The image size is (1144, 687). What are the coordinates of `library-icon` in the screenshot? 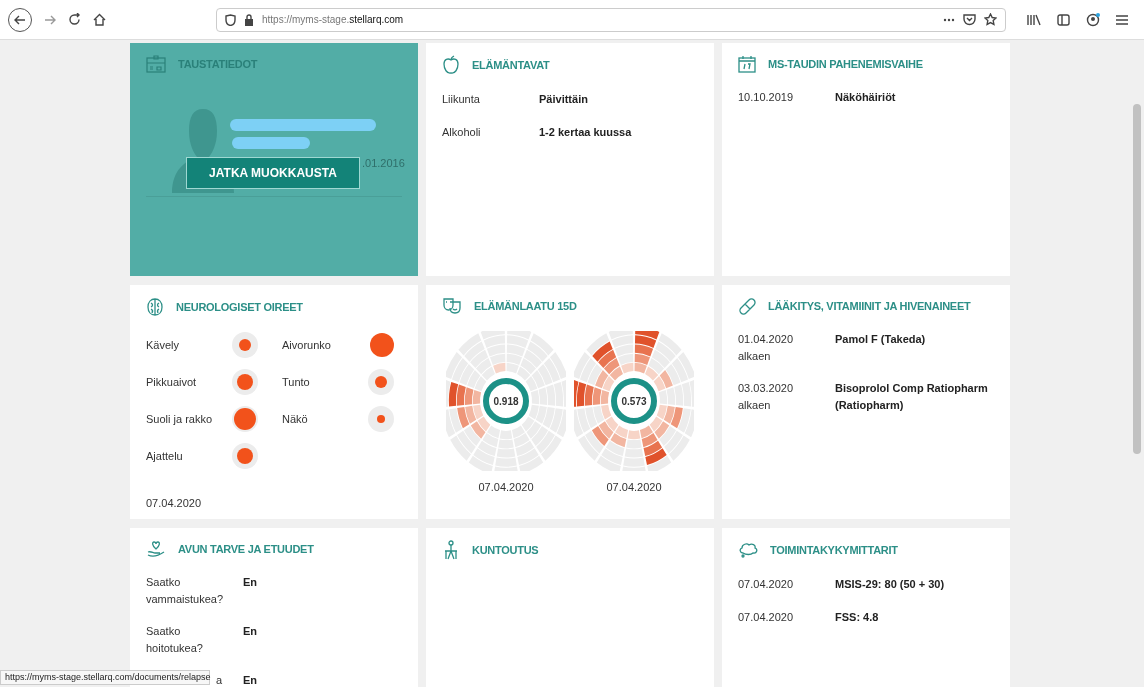 It's located at (1034, 19).